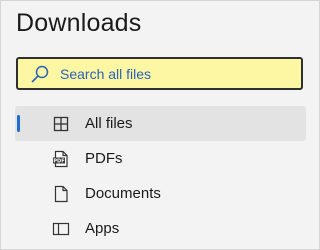 The width and height of the screenshot is (320, 250). What do you see at coordinates (160, 228) in the screenshot?
I see `nav-item-apps: Apps` at bounding box center [160, 228].